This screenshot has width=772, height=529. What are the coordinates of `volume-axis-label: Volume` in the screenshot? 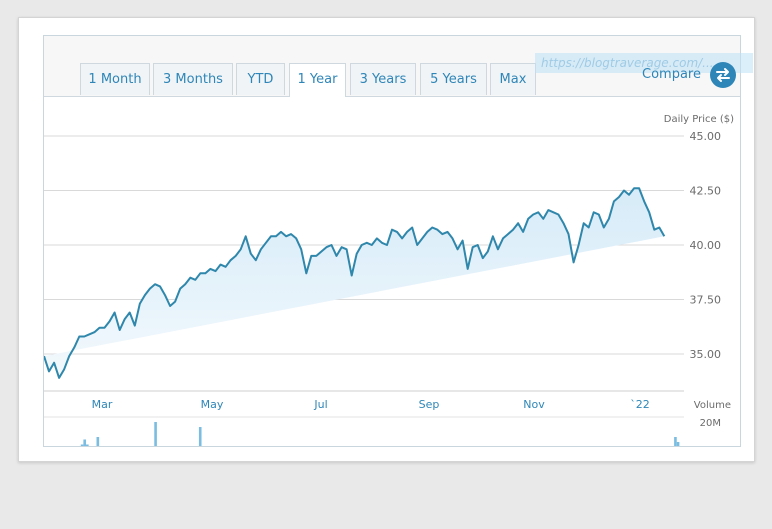 It's located at (712, 405).